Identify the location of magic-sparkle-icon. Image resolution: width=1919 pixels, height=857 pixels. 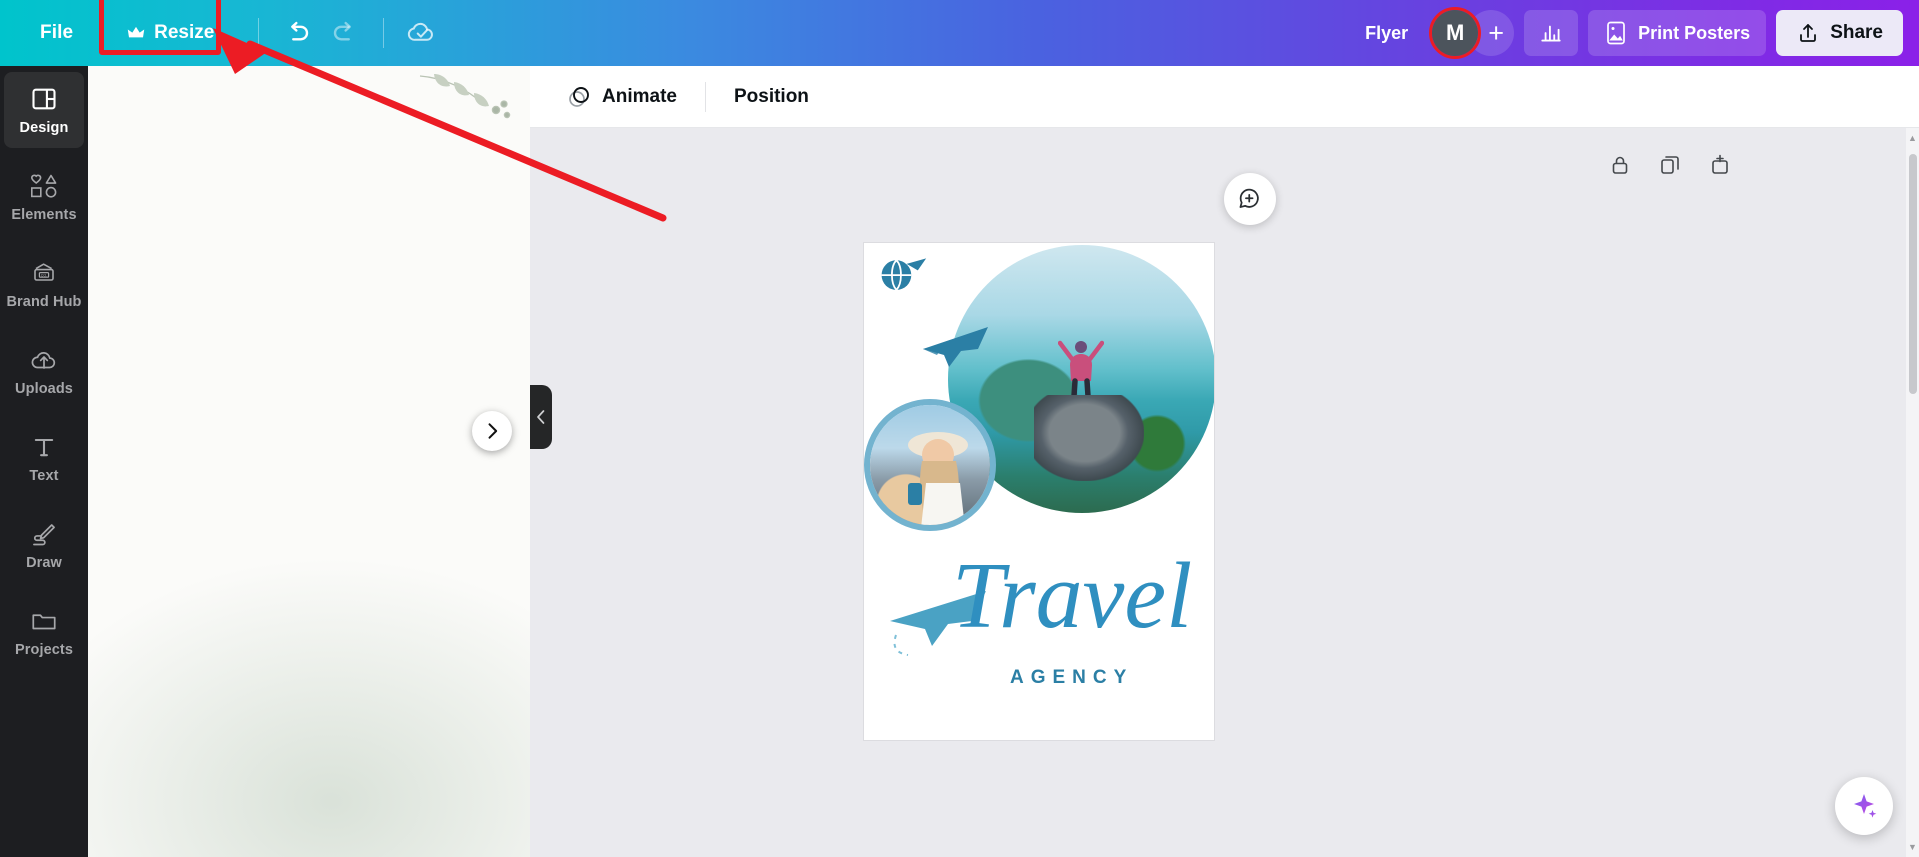
(1865, 806).